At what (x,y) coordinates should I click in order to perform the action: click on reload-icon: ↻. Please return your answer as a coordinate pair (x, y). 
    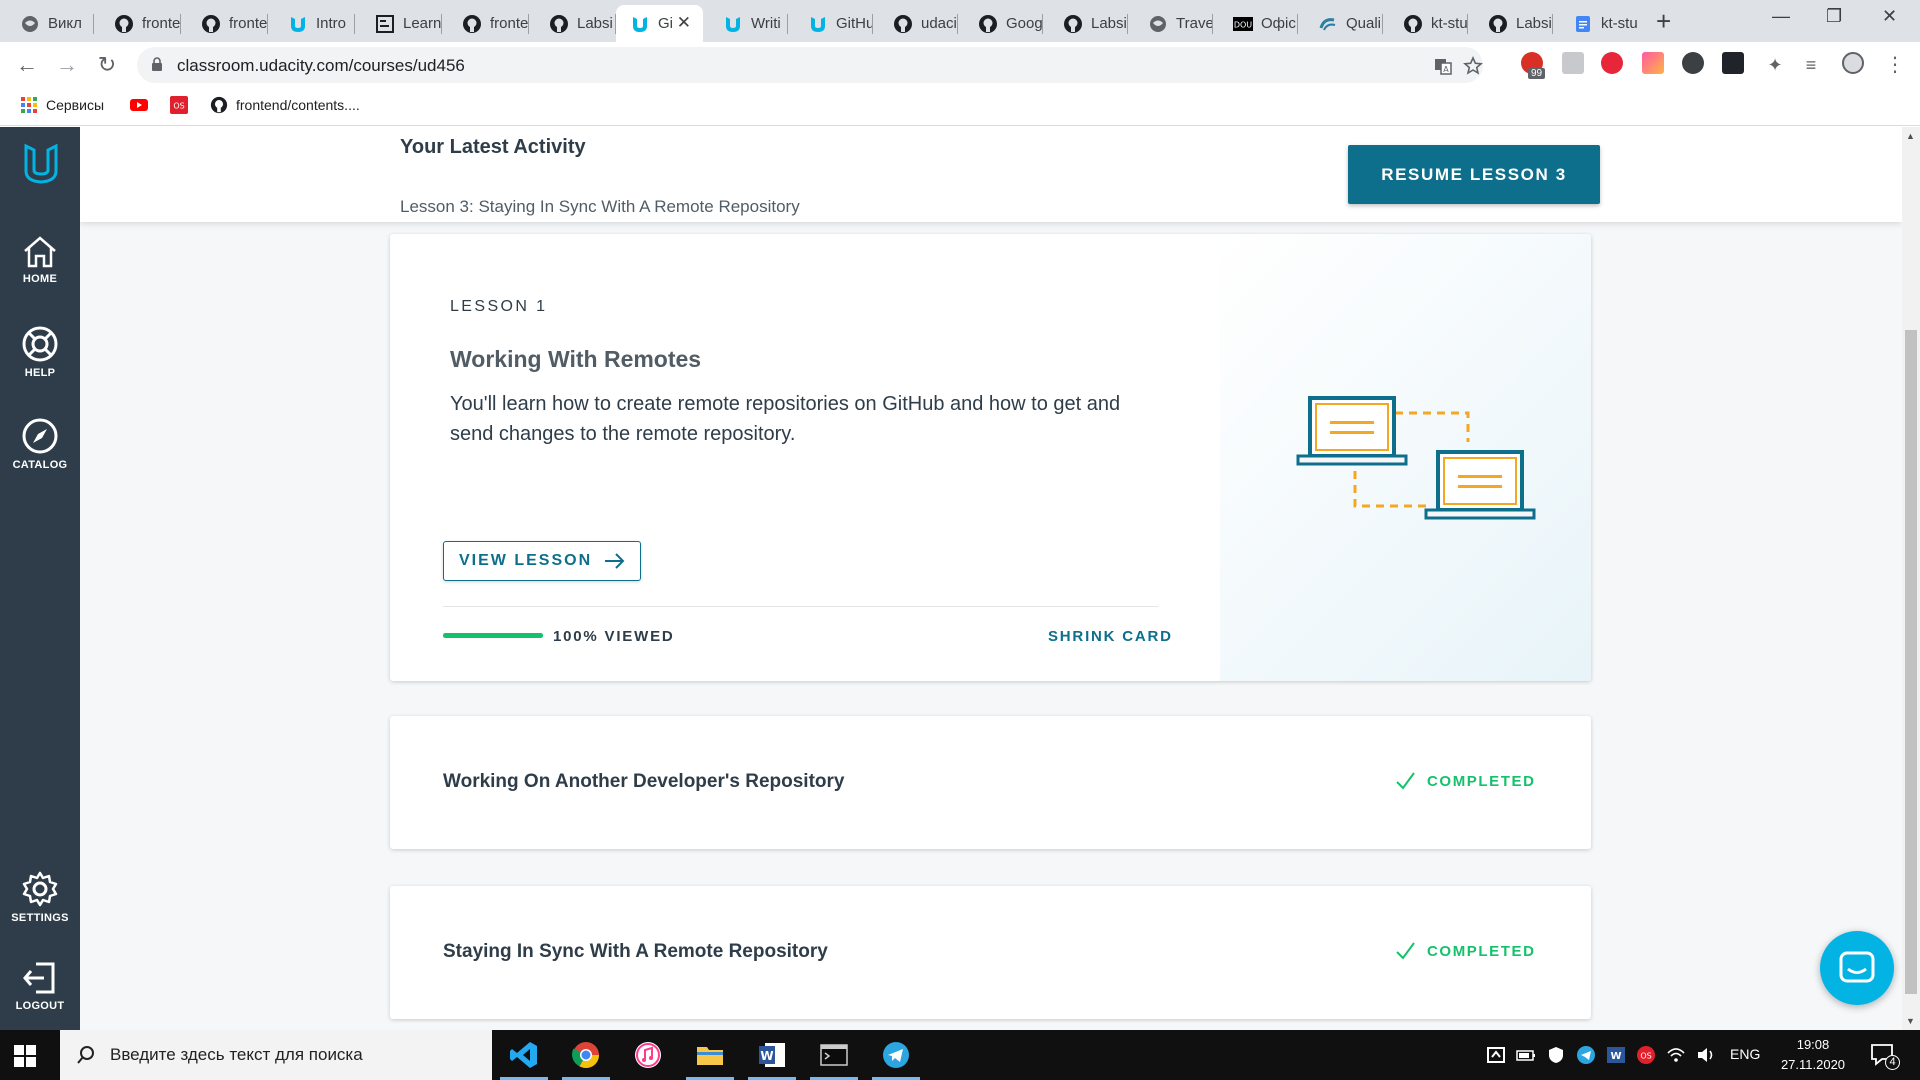
    Looking at the image, I should click on (107, 65).